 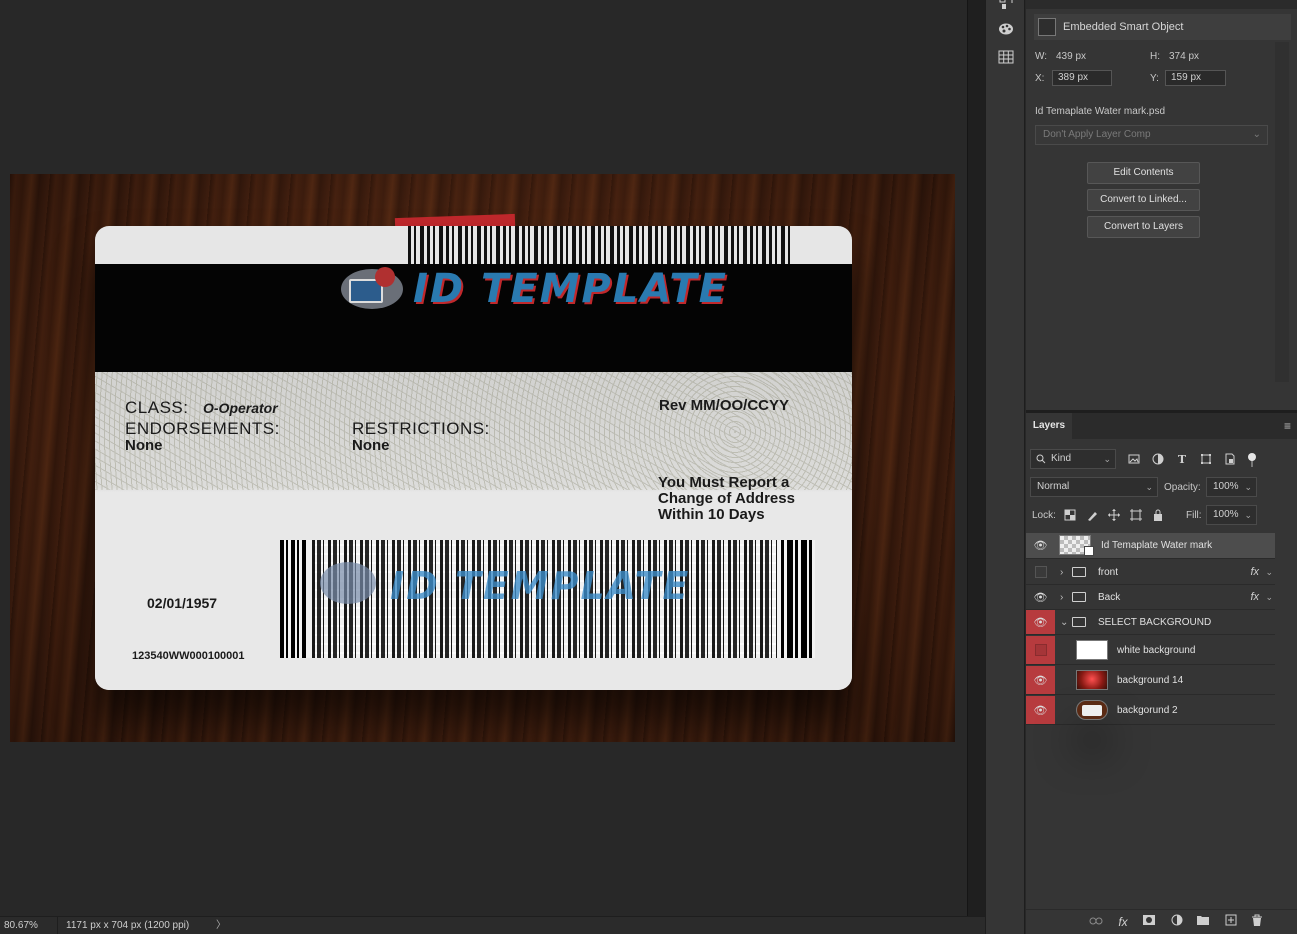 I want to click on layer-row-white-background: white background, so click(x=1150, y=650).